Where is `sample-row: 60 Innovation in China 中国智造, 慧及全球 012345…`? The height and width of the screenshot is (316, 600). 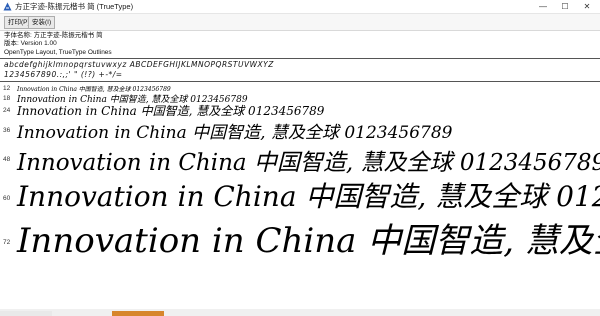
sample-row: 60 Innovation in China 中国智造, 慧及全球 012345… is located at coordinates (300, 193).